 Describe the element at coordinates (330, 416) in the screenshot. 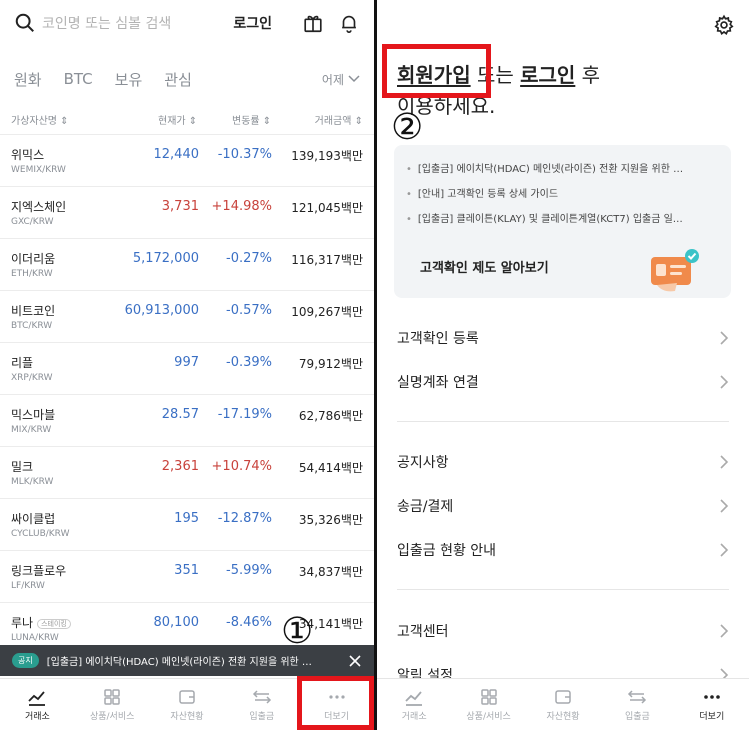

I see `coin-volume: 62,786백만` at that location.